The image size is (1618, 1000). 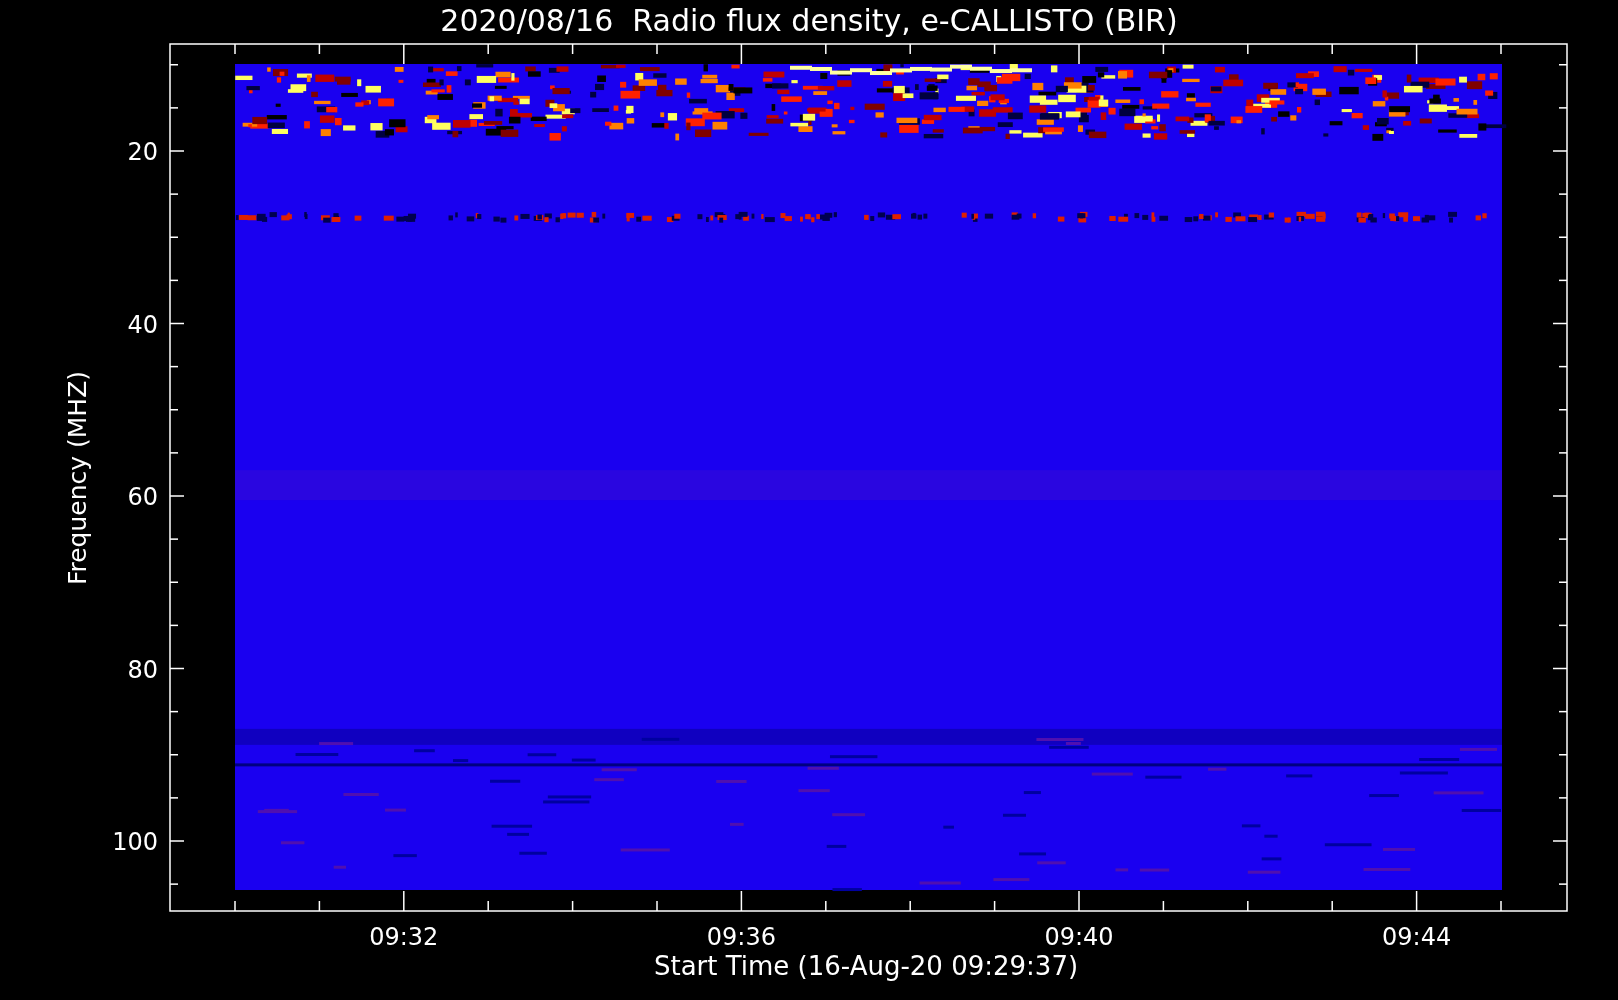 I want to click on y-tick-label: 100, so click(x=135, y=842).